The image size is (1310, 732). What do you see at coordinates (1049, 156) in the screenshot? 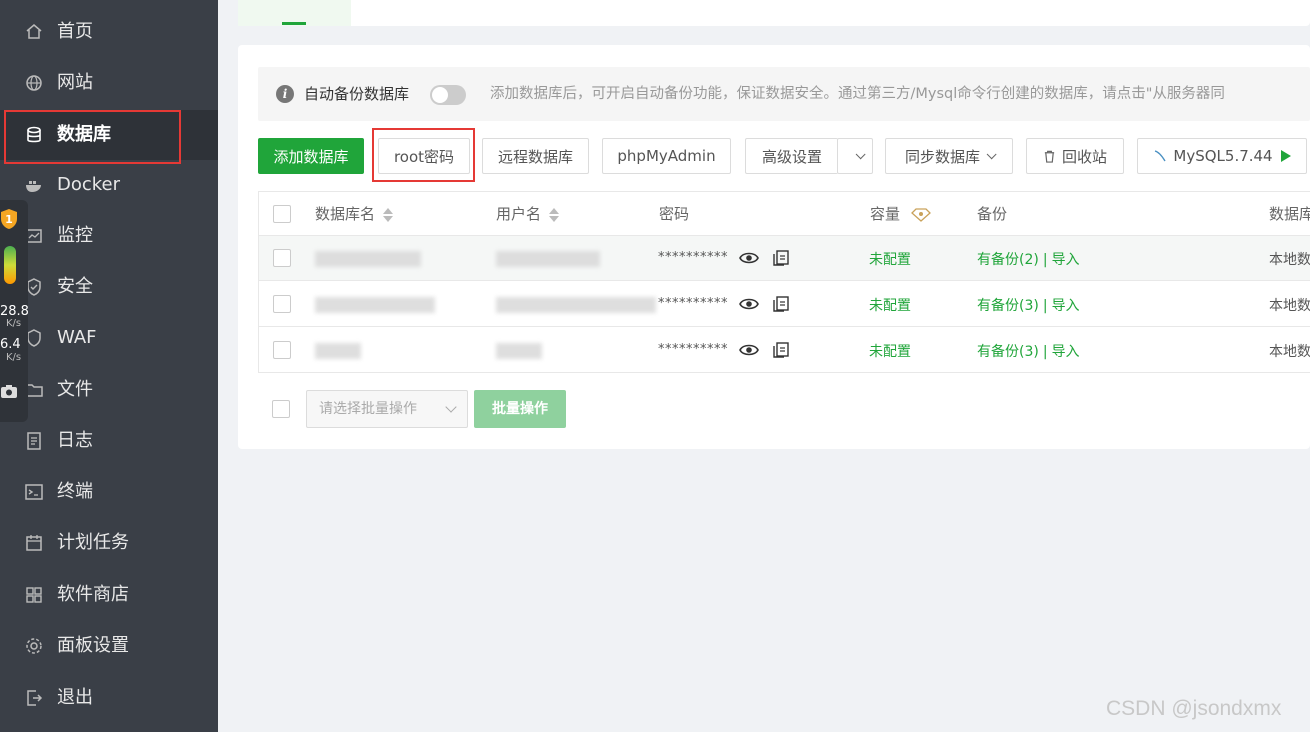
I see `trash-icon` at bounding box center [1049, 156].